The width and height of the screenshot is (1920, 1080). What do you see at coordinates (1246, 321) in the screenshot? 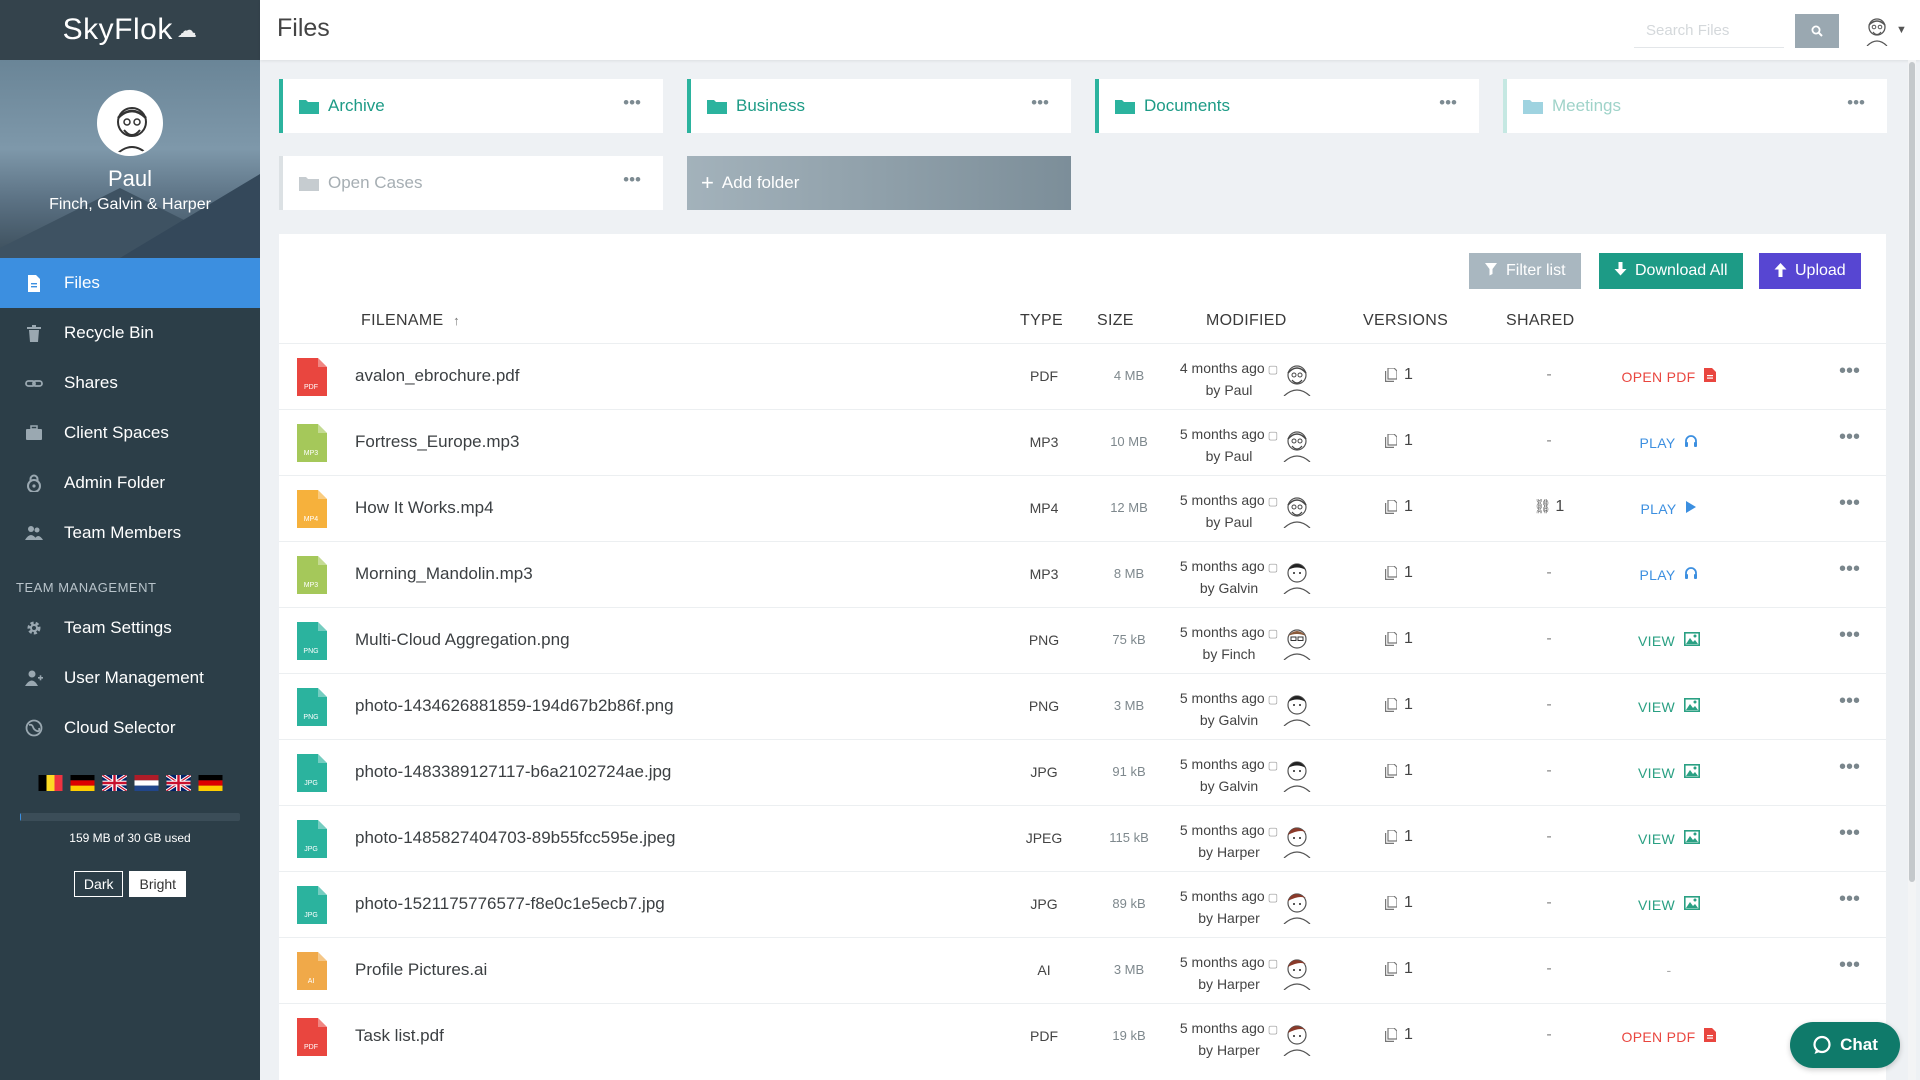
I see `column-header-modified: MODIFIED` at bounding box center [1246, 321].